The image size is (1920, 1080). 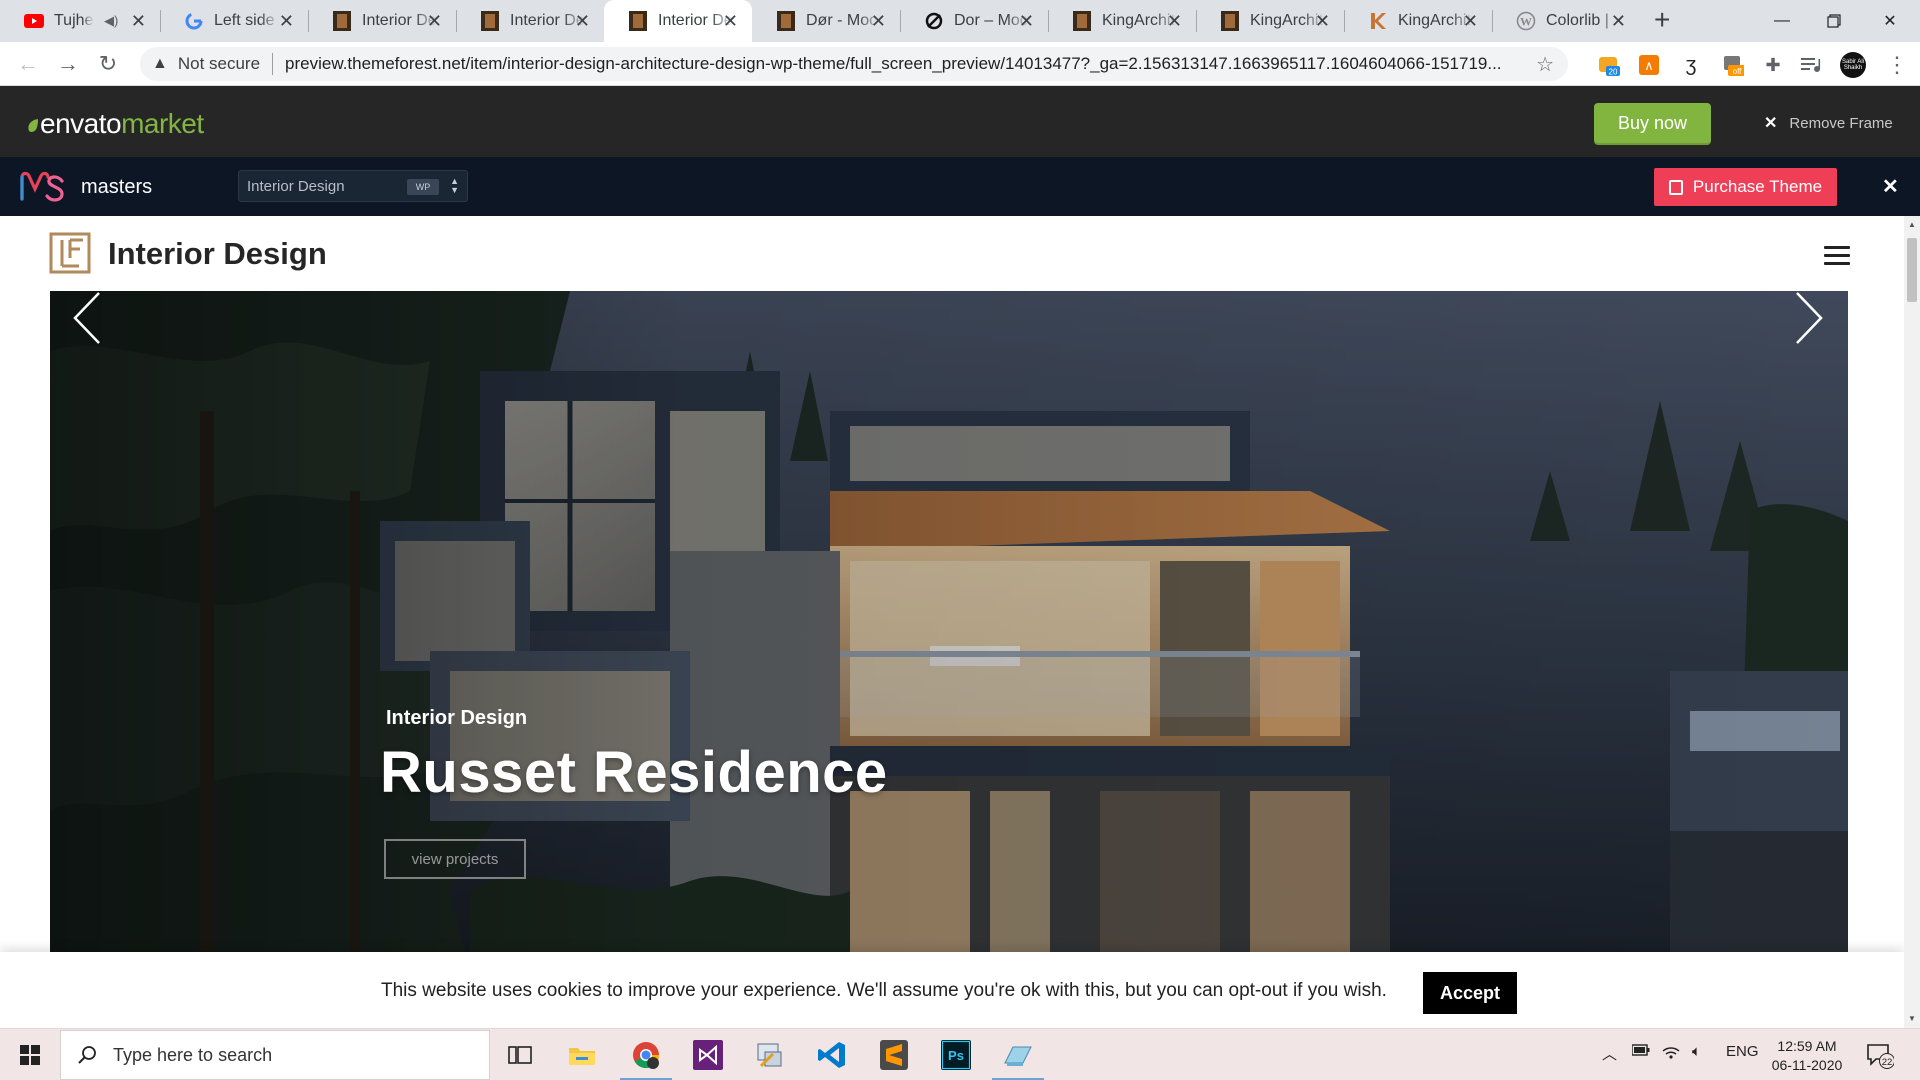 What do you see at coordinates (1122, 21) in the screenshot?
I see `tab-8: KingArchit ✕` at bounding box center [1122, 21].